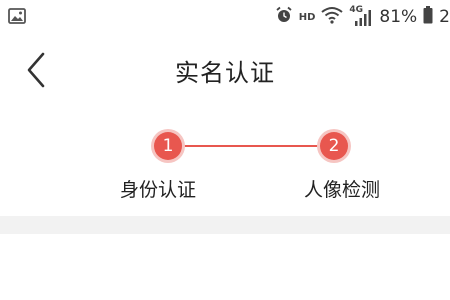 Image resolution: width=450 pixels, height=300 pixels. I want to click on battery-icon, so click(428, 17).